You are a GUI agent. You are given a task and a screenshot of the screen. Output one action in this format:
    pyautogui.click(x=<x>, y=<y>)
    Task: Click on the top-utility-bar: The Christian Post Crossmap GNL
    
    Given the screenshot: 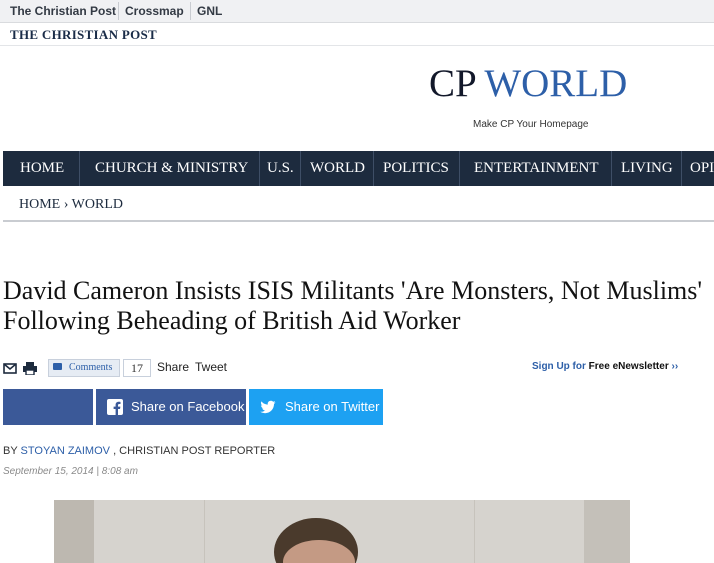 What is the action you would take?
    pyautogui.click(x=357, y=11)
    